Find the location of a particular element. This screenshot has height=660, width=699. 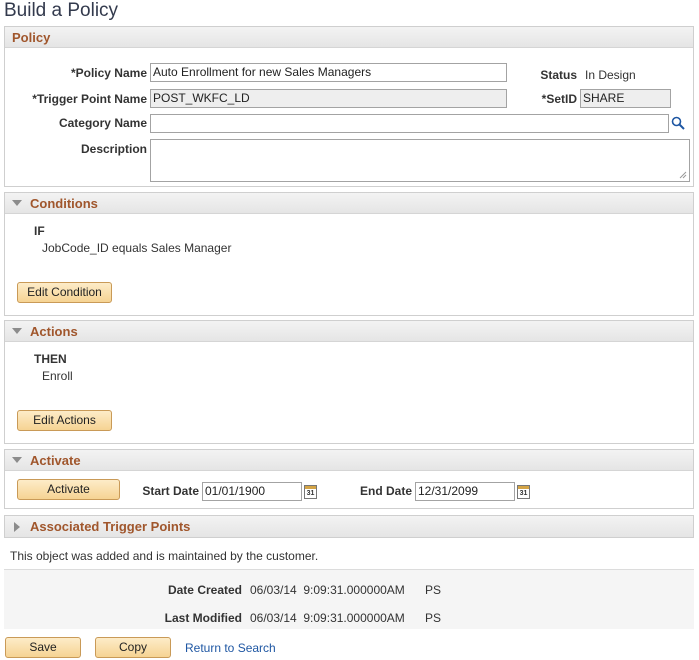

action-text: Enroll is located at coordinates (57, 376).